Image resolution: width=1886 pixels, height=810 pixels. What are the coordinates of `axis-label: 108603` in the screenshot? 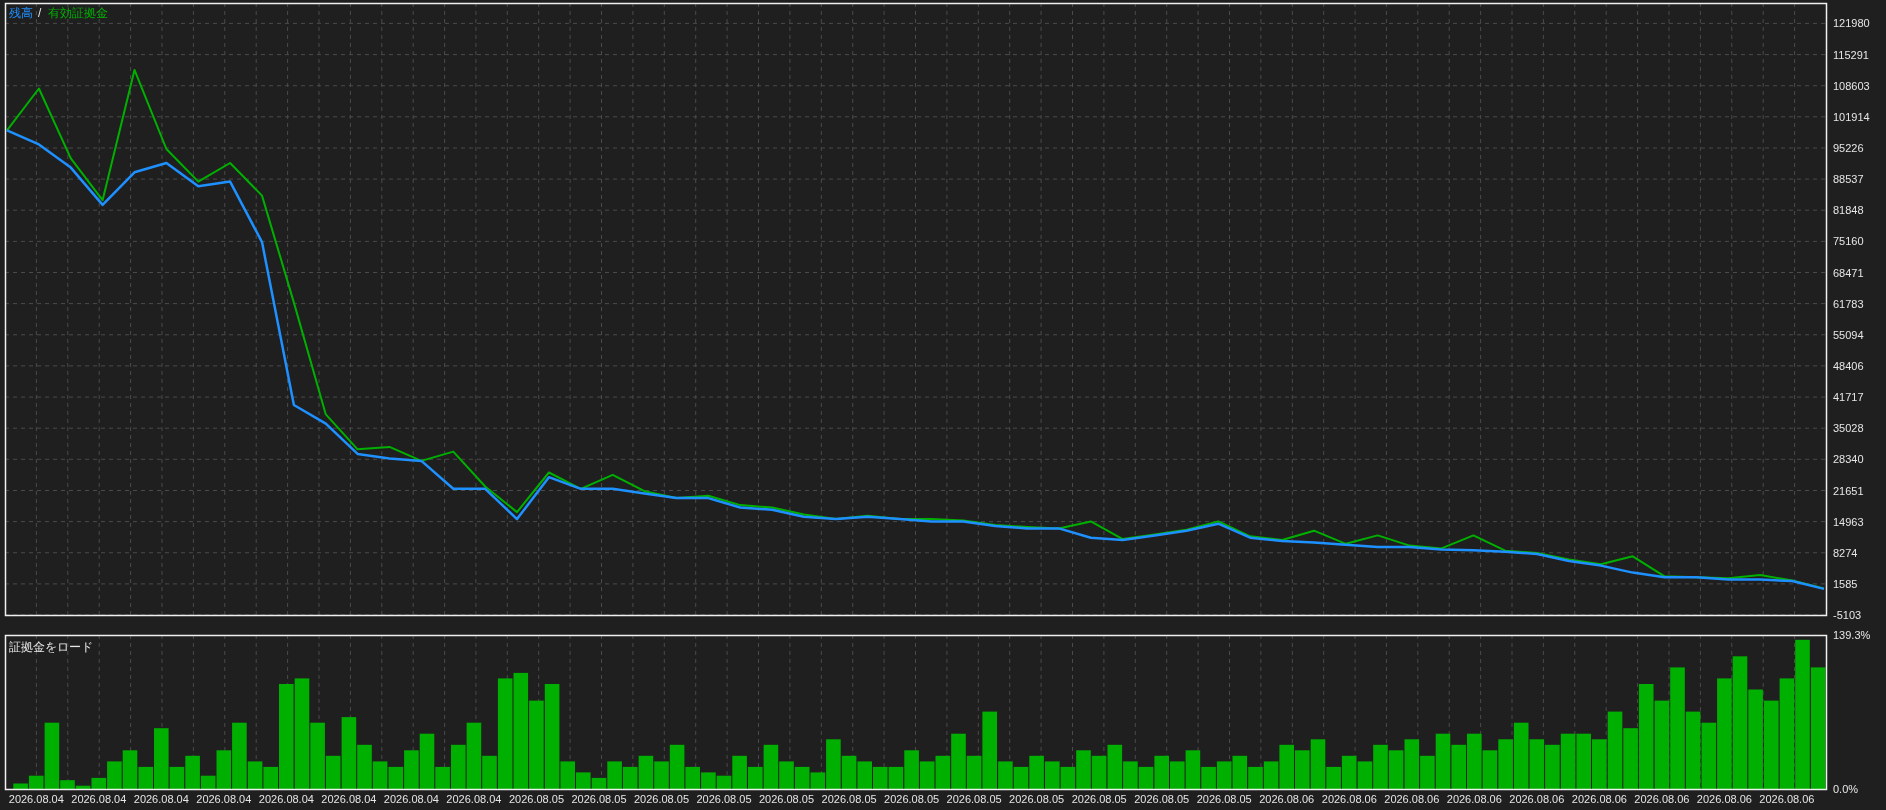 It's located at (1851, 85).